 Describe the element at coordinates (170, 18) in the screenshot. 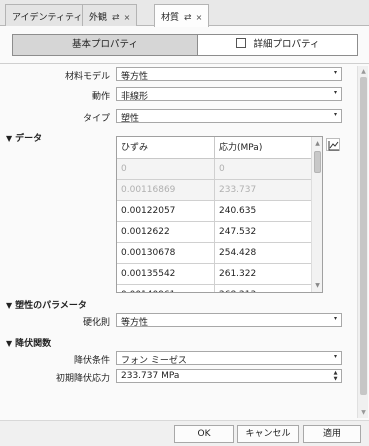

I see `tab-material-label: 材質` at that location.